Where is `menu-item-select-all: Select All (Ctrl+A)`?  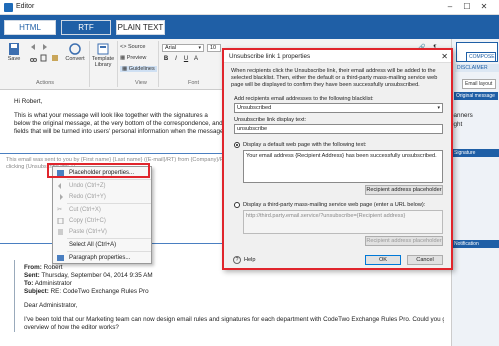 menu-item-select-all: Select All (Ctrl+A) is located at coordinates (102, 245).